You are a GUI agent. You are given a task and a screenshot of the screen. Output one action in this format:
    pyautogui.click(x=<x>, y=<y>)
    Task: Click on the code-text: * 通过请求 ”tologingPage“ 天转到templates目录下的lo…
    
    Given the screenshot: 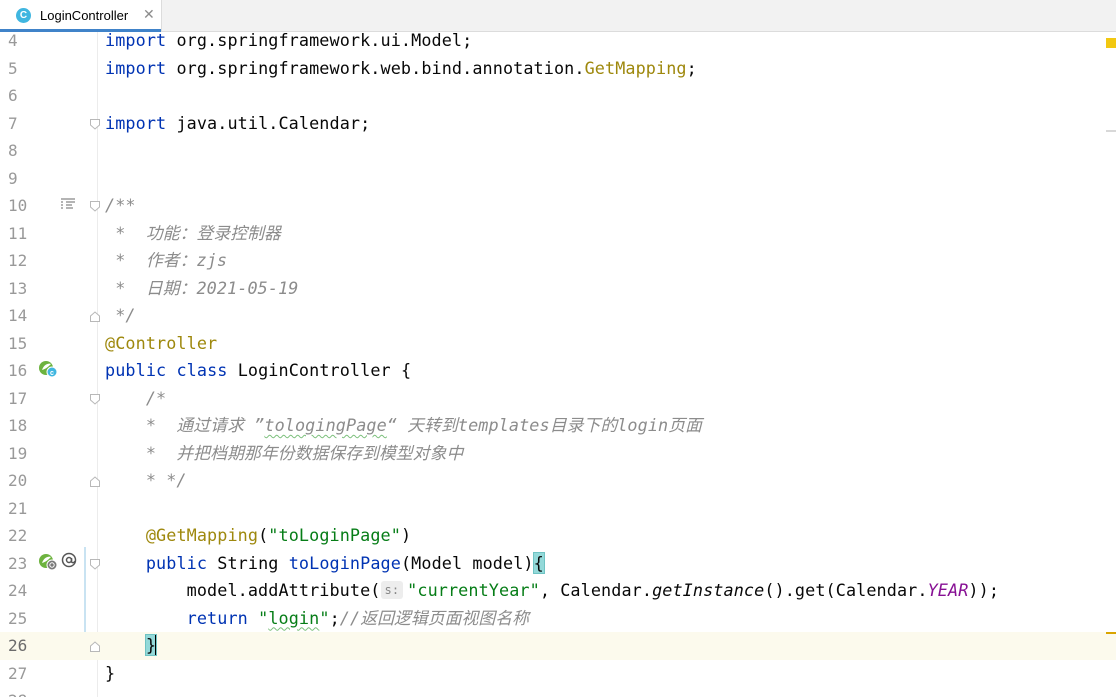 What is the action you would take?
    pyautogui.click(x=403, y=426)
    